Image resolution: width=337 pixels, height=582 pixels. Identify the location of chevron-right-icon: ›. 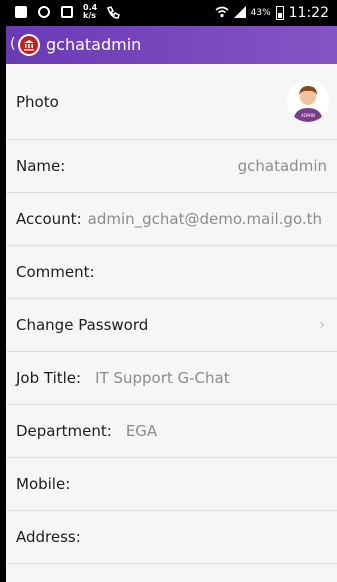
(322, 325).